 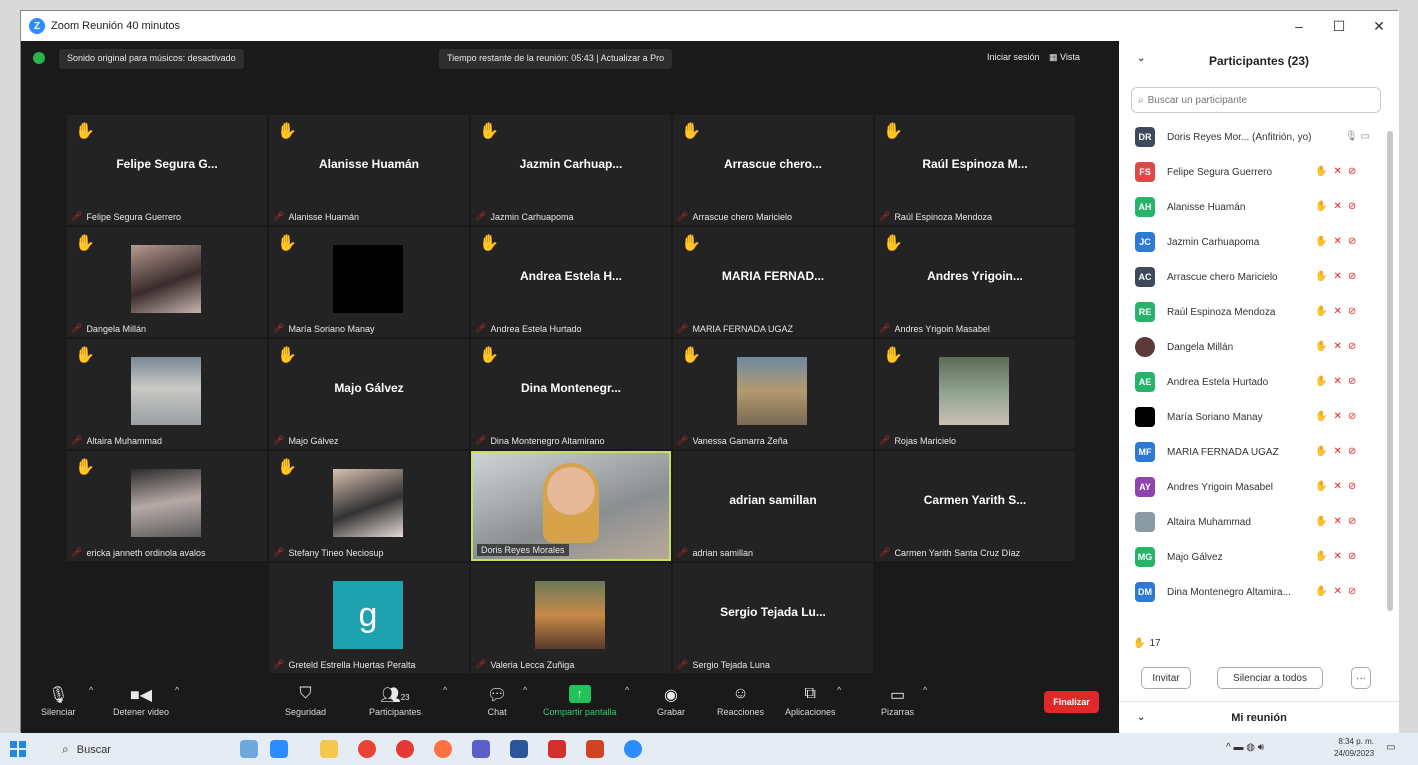 I want to click on apps-button: ⧉ Aplicaciones ^, so click(x=813, y=701).